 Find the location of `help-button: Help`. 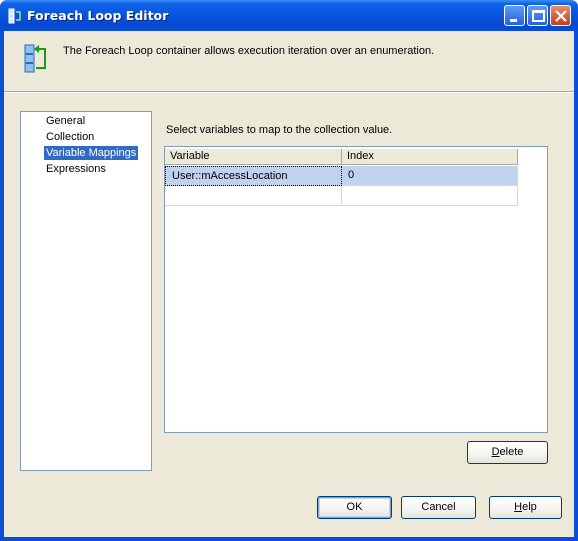

help-button: Help is located at coordinates (525, 507).